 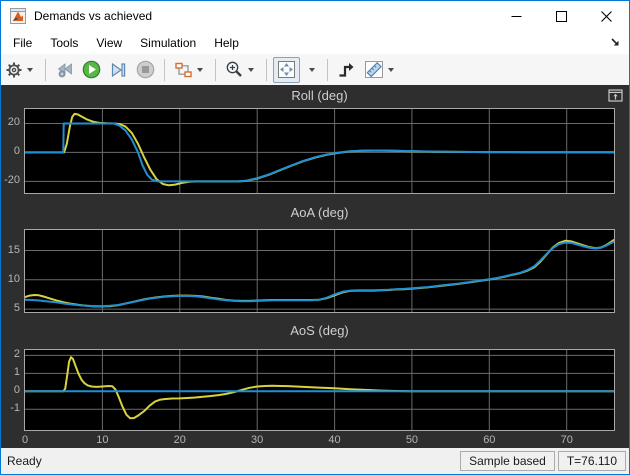 I want to click on zoom-in-icon, so click(x=234, y=69).